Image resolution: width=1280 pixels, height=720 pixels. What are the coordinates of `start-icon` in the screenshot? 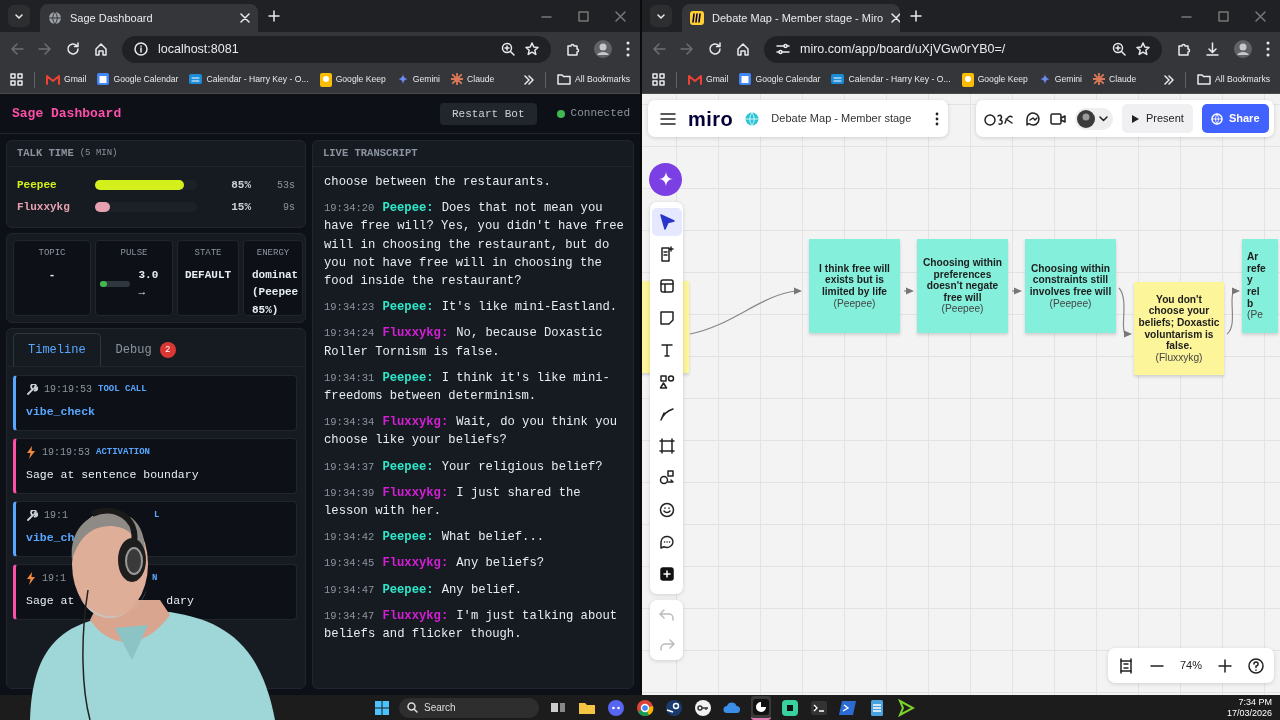 It's located at (382, 707).